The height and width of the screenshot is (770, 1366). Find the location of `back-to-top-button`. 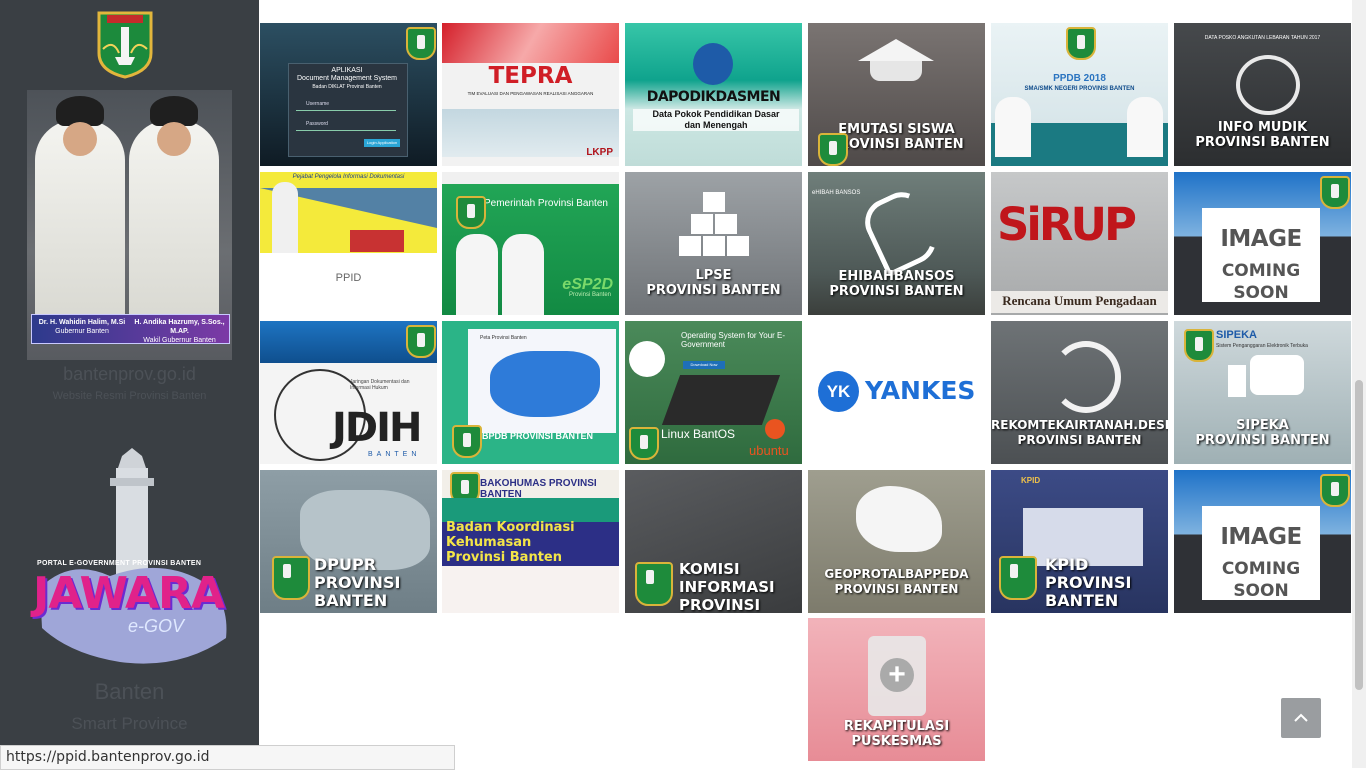

back-to-top-button is located at coordinates (1301, 718).